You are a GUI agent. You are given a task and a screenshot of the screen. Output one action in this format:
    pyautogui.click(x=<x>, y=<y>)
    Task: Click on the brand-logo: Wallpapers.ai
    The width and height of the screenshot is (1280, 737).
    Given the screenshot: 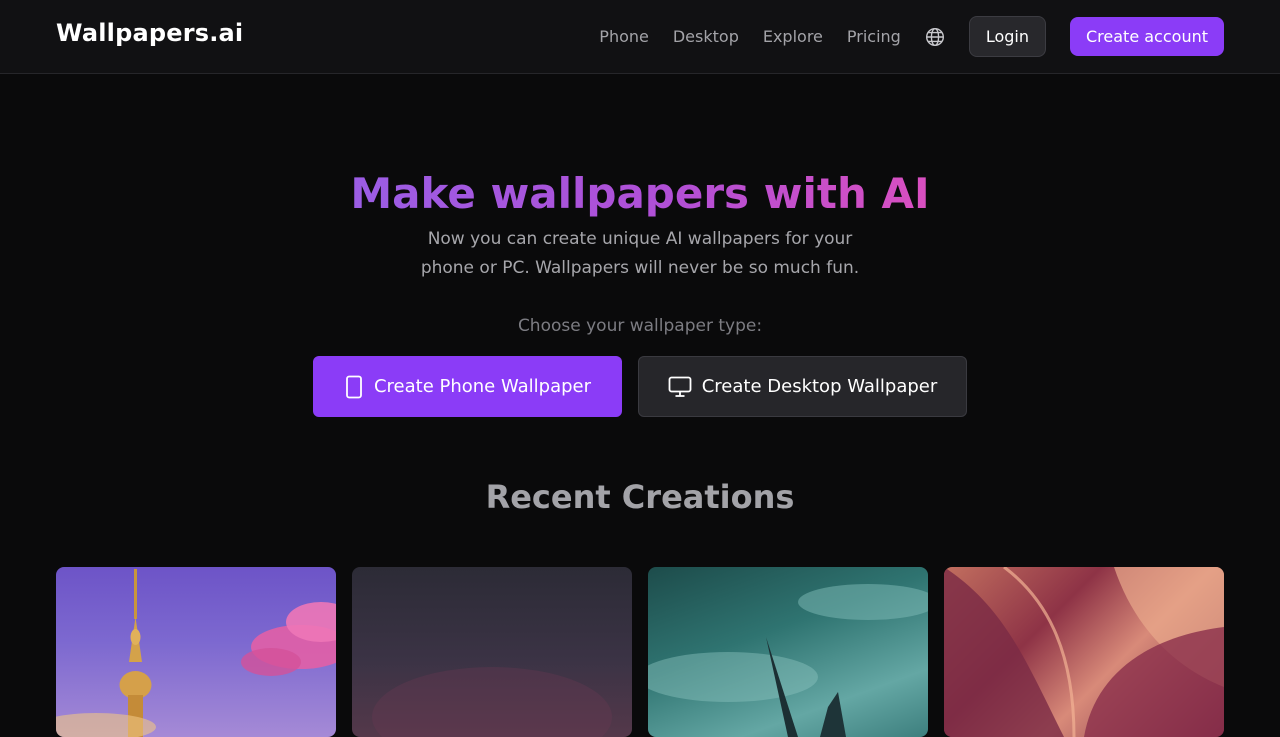 What is the action you would take?
    pyautogui.click(x=149, y=33)
    